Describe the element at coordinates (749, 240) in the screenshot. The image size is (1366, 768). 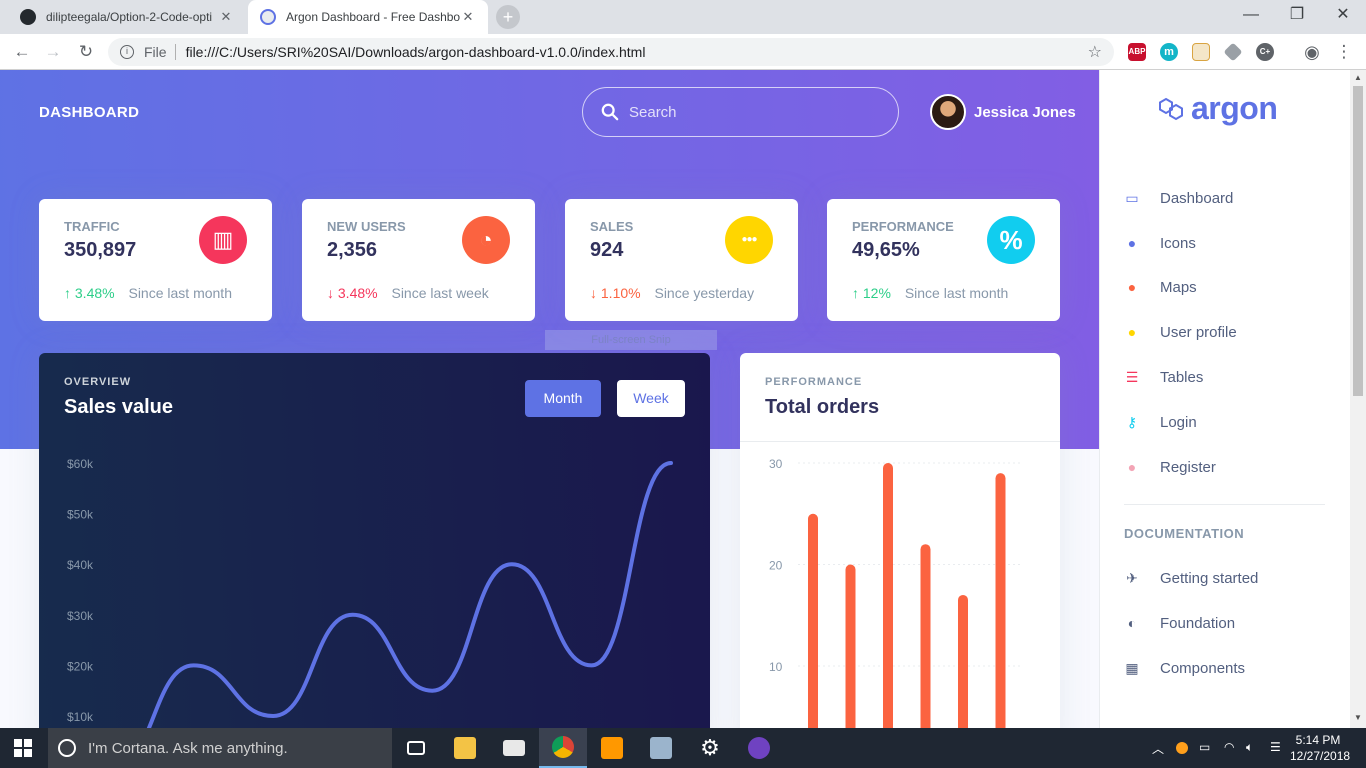
I see `users-icon: ●●●` at that location.